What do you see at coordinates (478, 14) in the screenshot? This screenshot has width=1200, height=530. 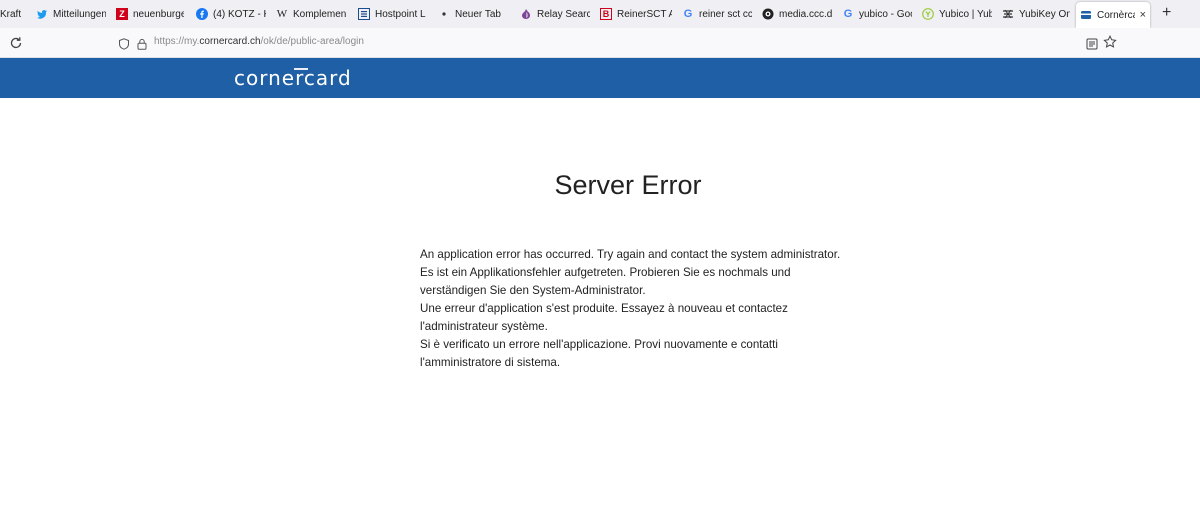 I see `tab-label: Neuer Tab` at bounding box center [478, 14].